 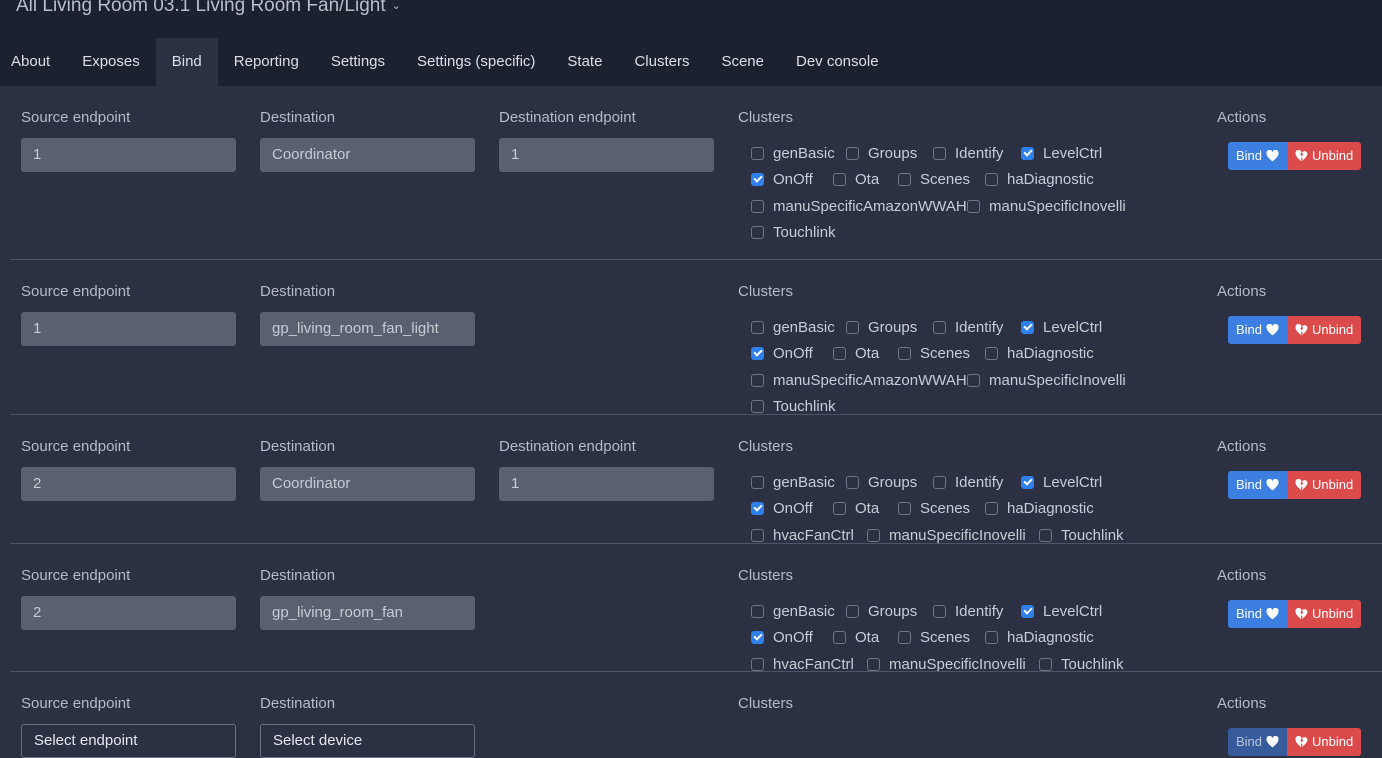 What do you see at coordinates (367, 613) in the screenshot?
I see `destination-input: gp_living_room_fan` at bounding box center [367, 613].